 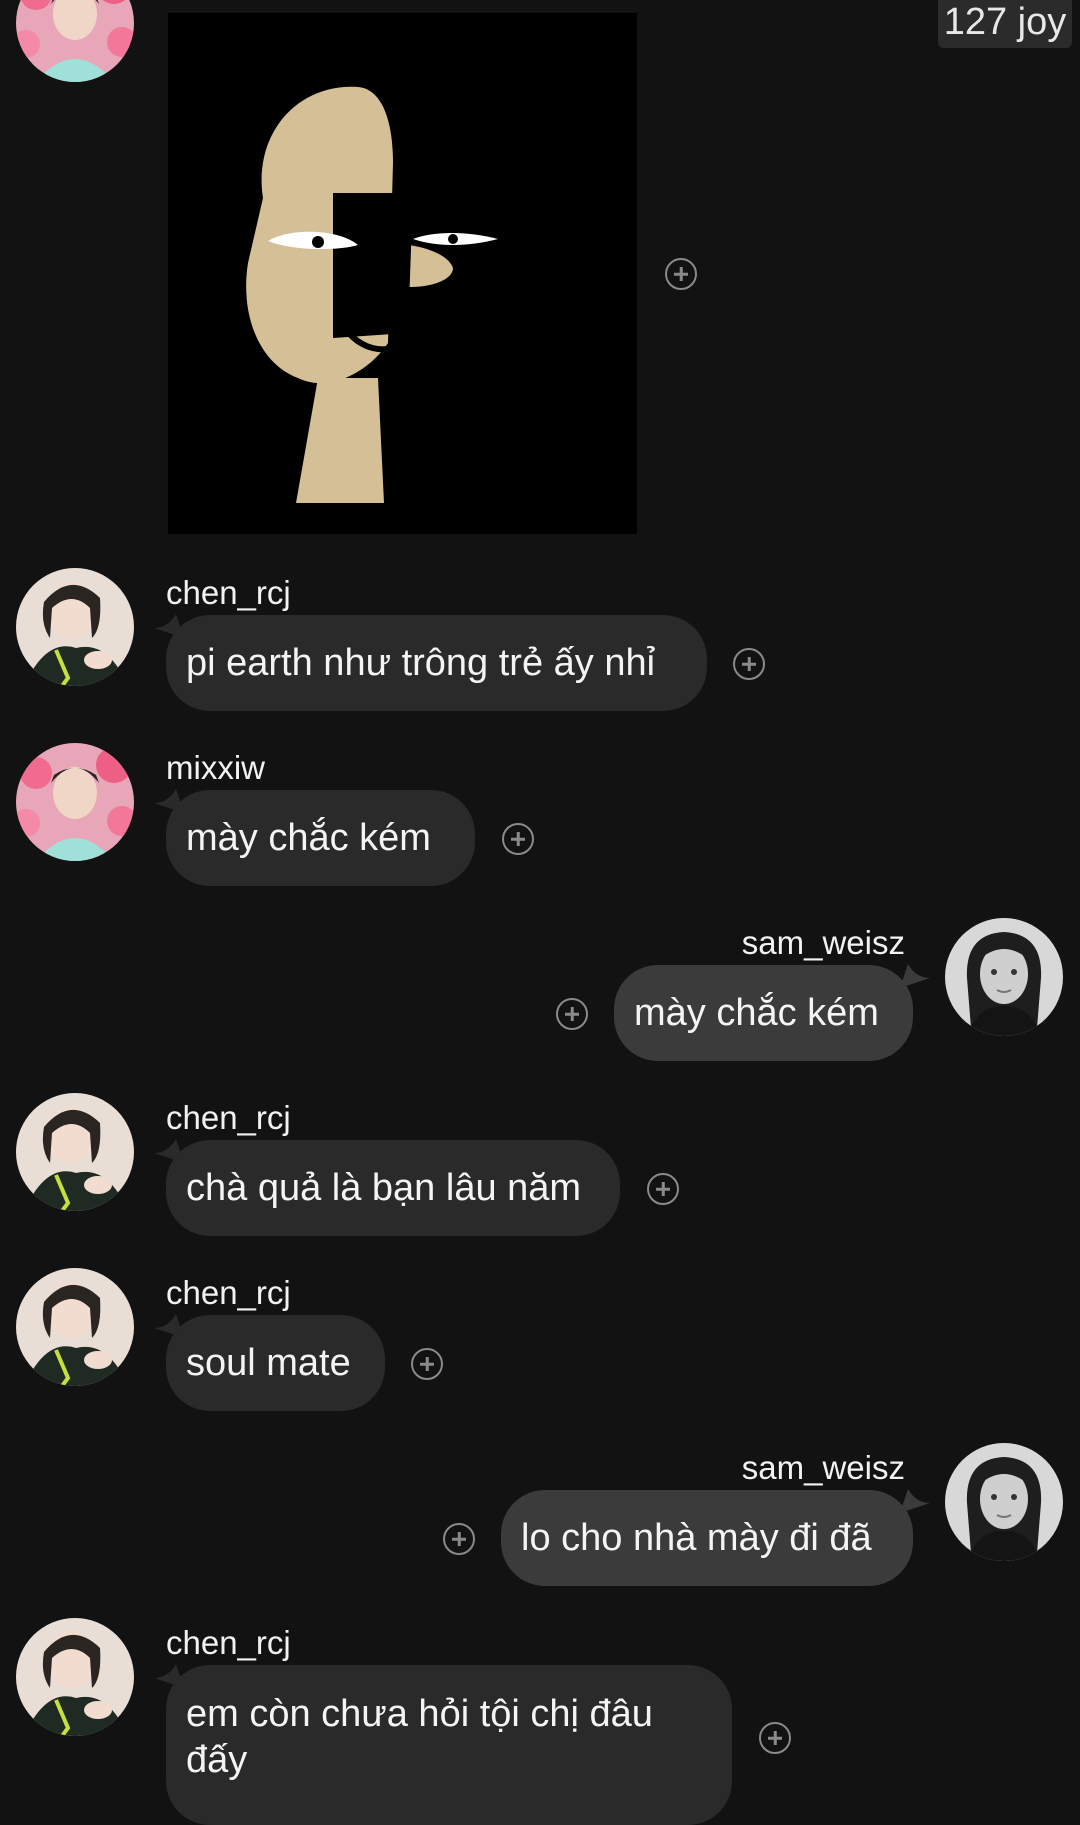 I want to click on message-bubble: pi earth như trông trẻ ấy nhỉ, so click(x=436, y=663).